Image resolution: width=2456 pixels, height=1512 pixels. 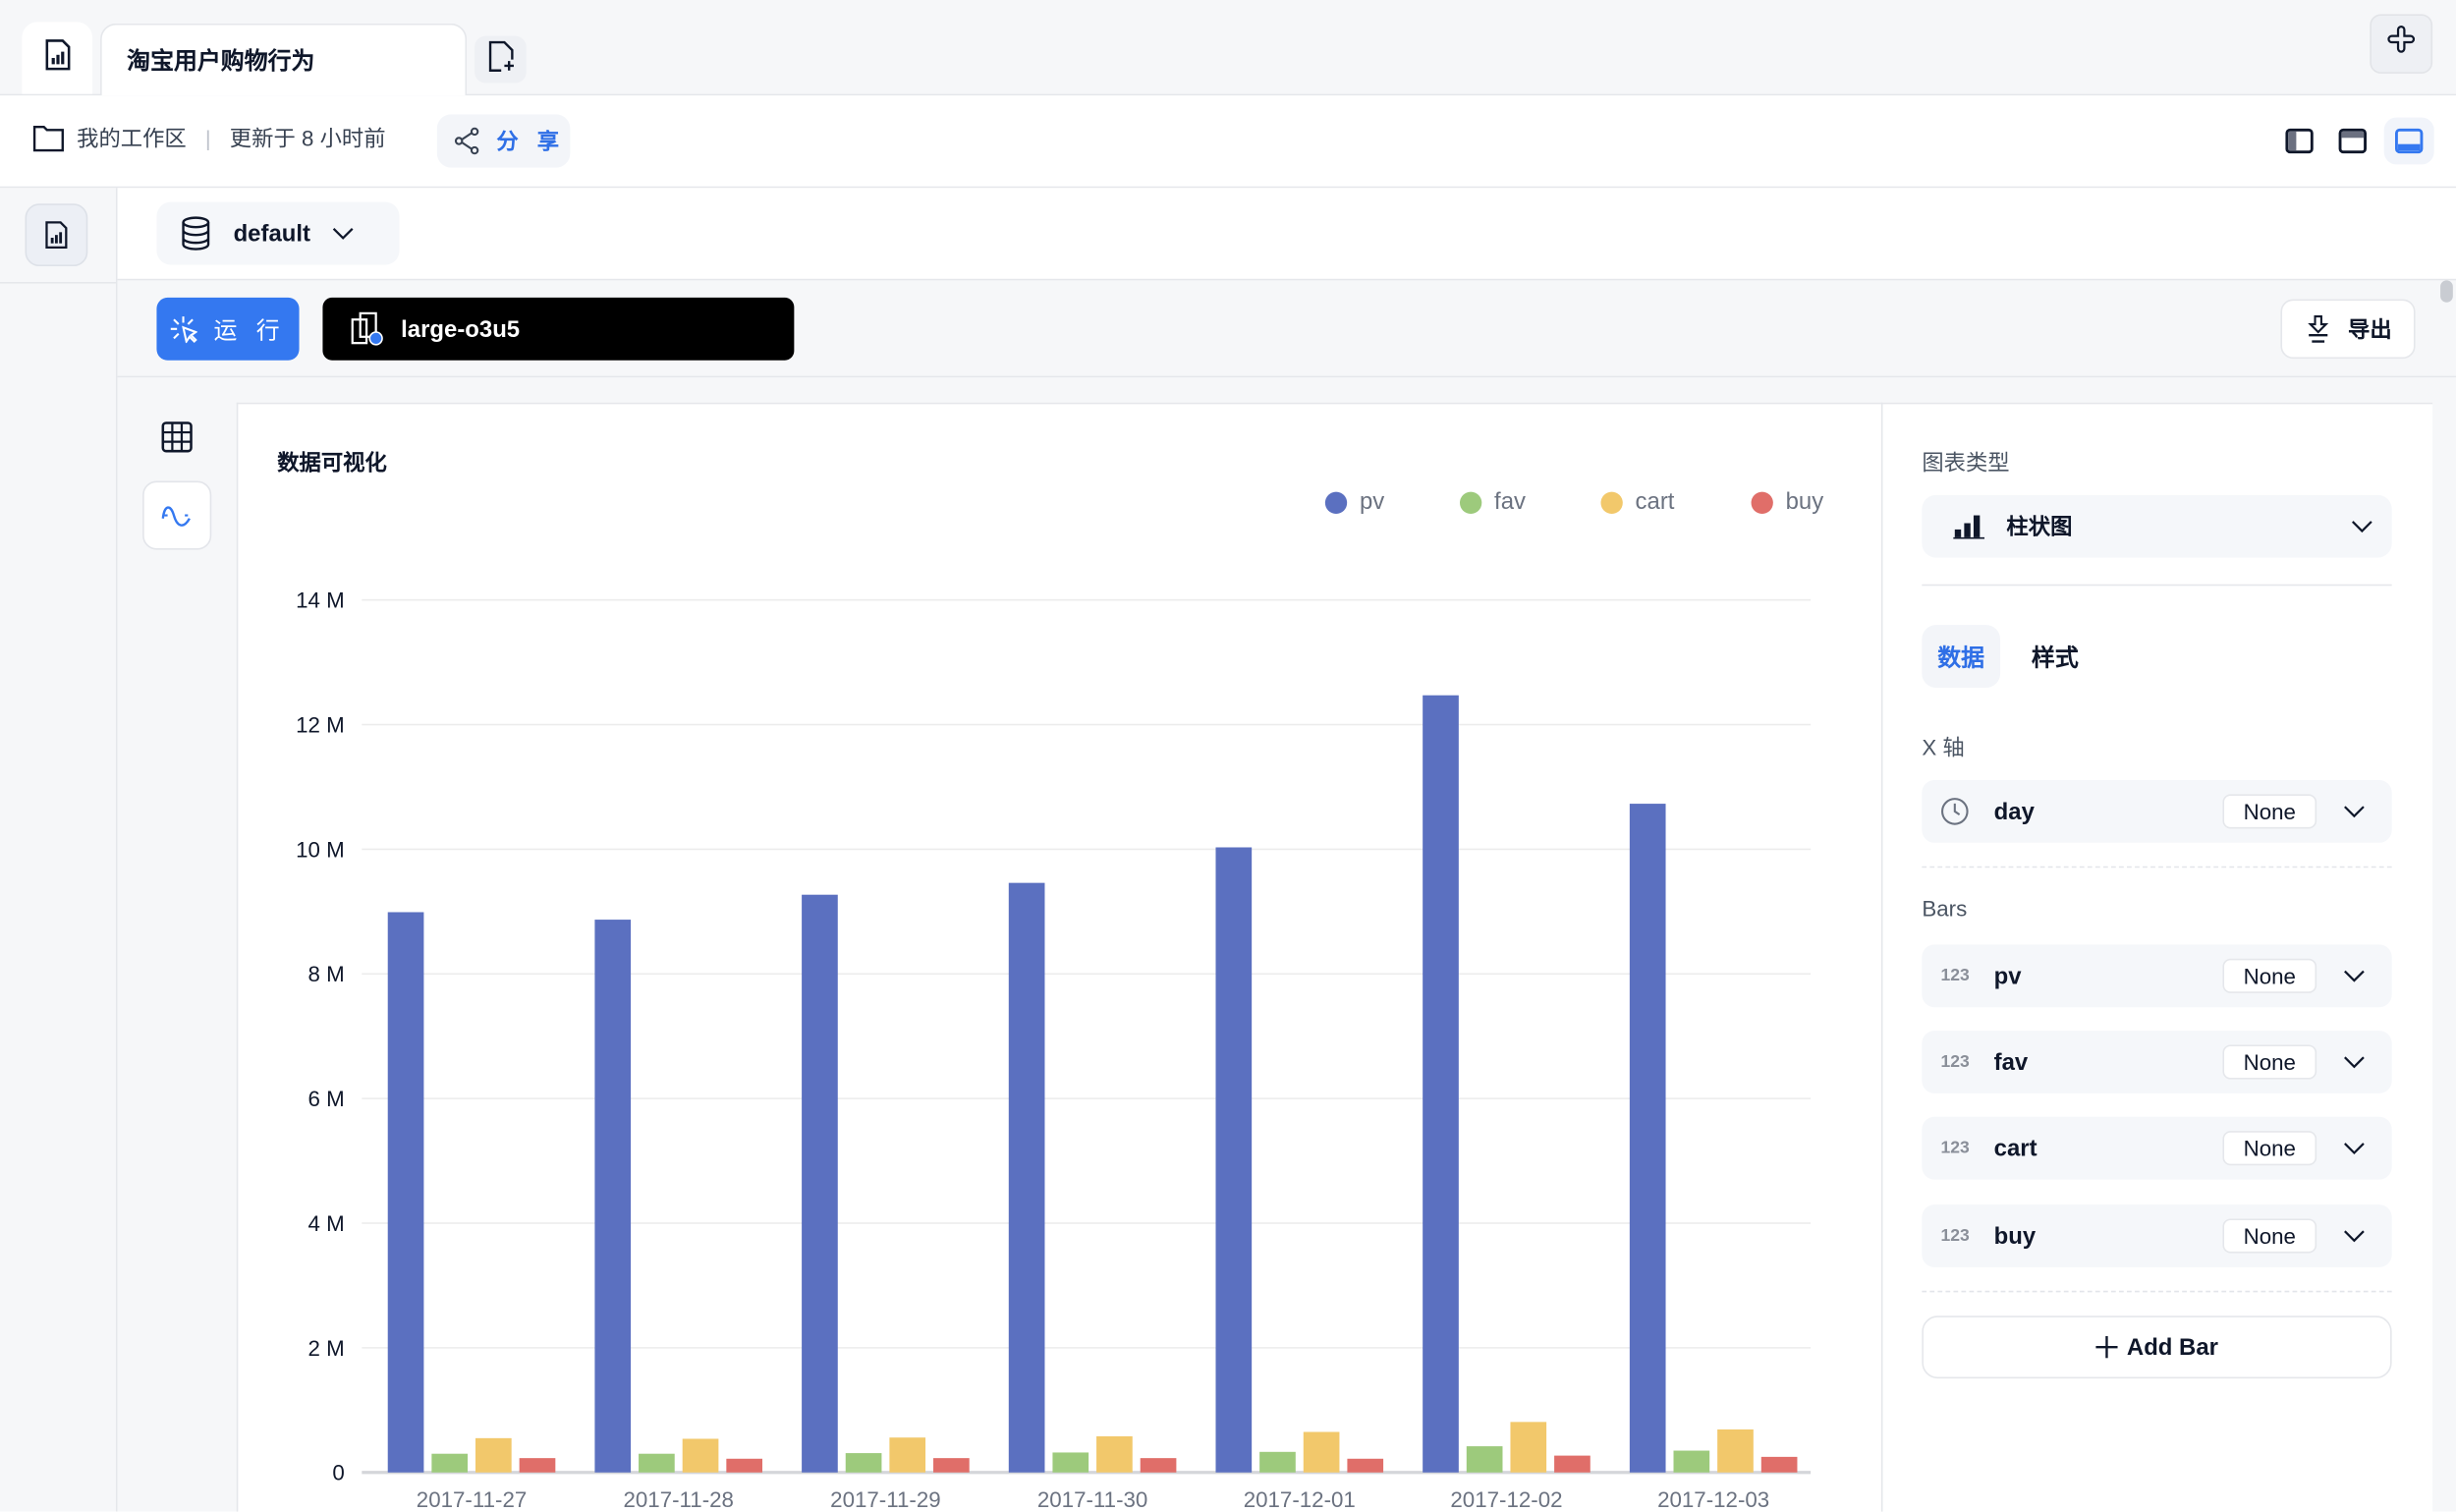 I want to click on x-field-aggregation: None, so click(x=2269, y=811).